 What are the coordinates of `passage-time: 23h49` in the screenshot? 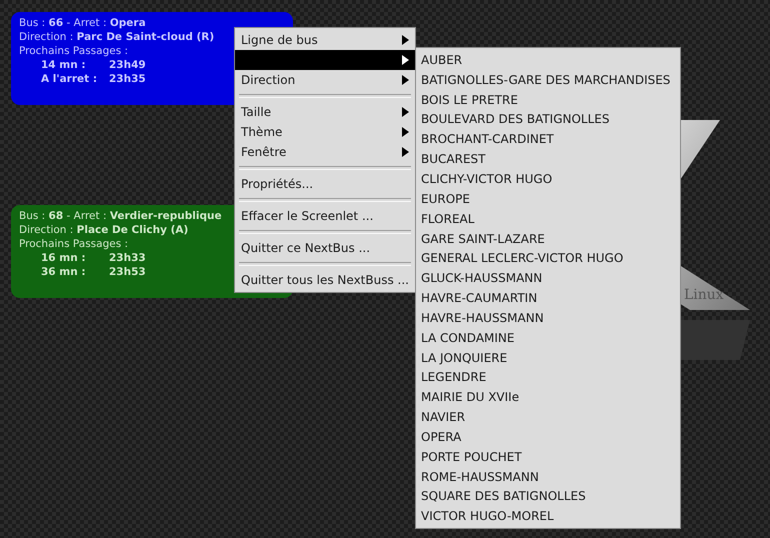 It's located at (127, 65).